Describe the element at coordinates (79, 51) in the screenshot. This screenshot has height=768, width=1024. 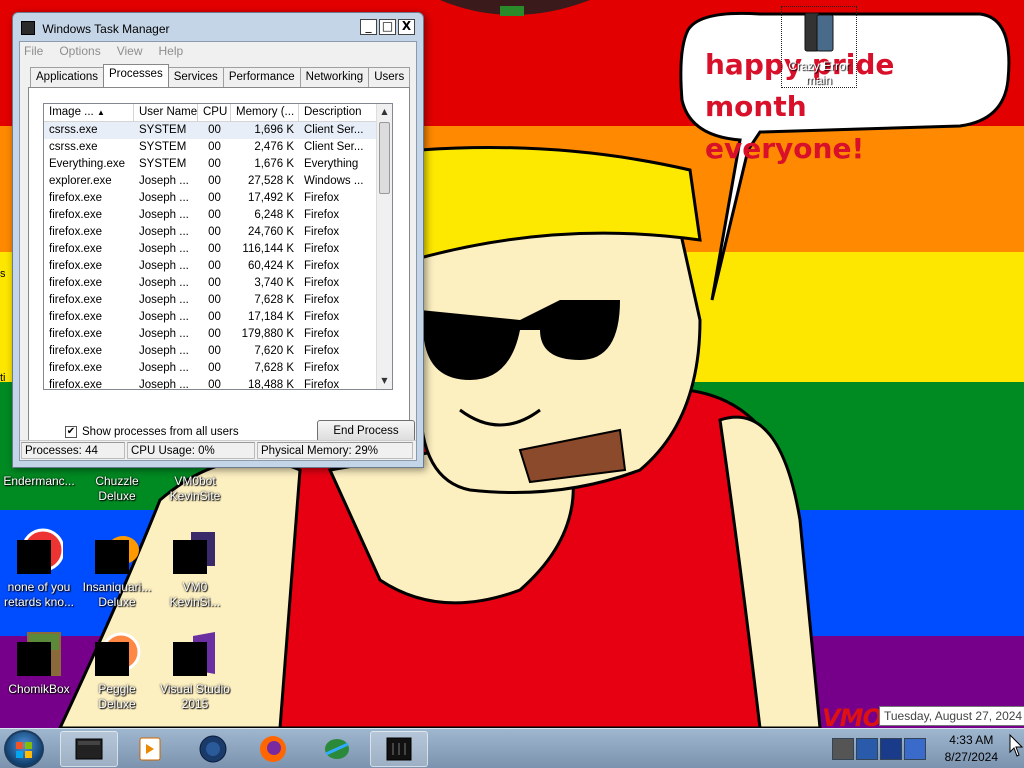
I see `menu-options: Options` at that location.